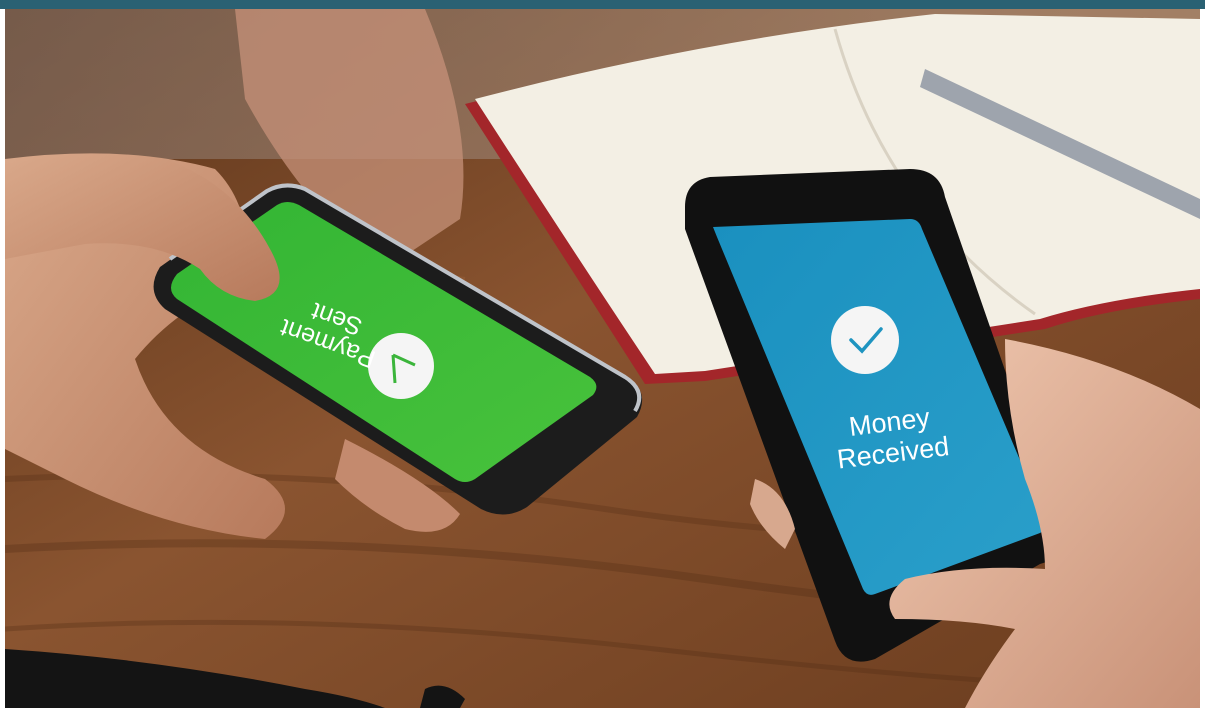 This screenshot has height=708, width=1205. Describe the element at coordinates (602, 4) in the screenshot. I see `top-accent-bar` at that location.